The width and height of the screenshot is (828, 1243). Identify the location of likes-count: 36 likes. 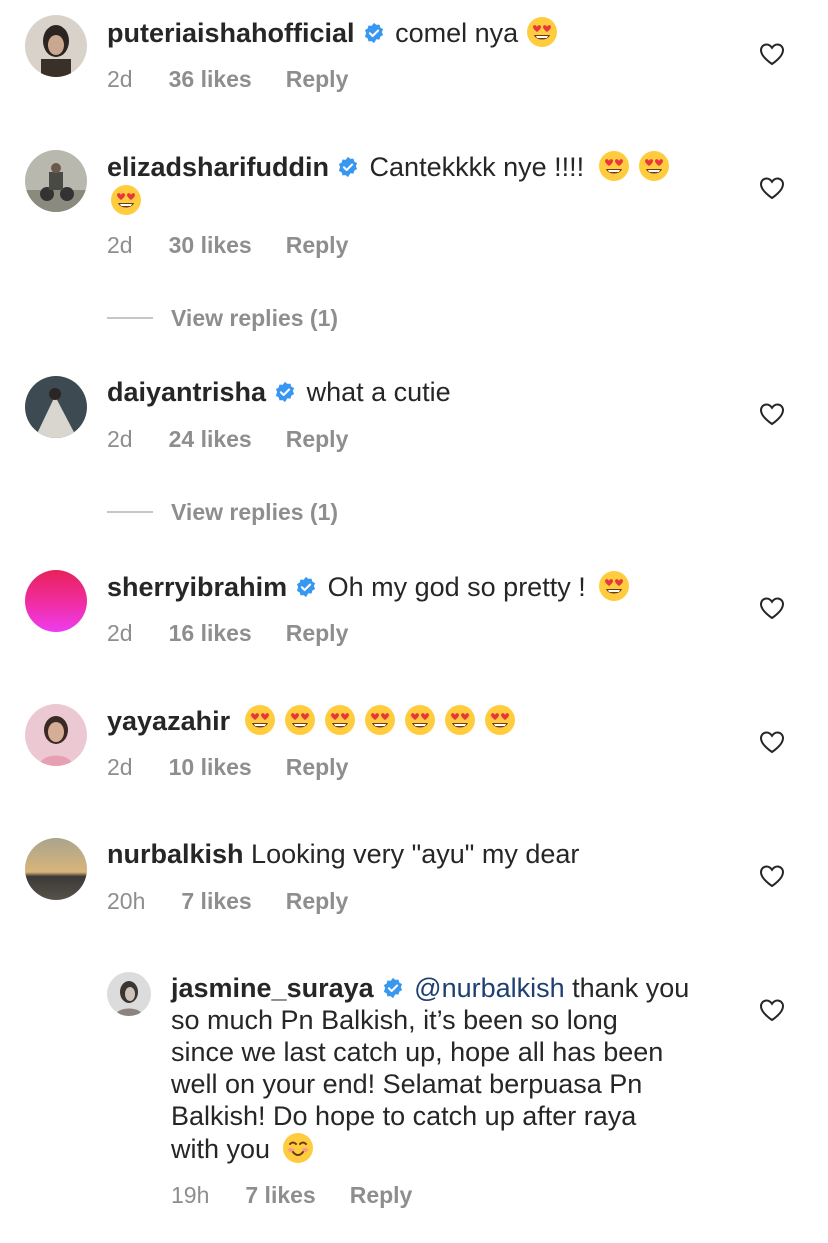
(210, 79).